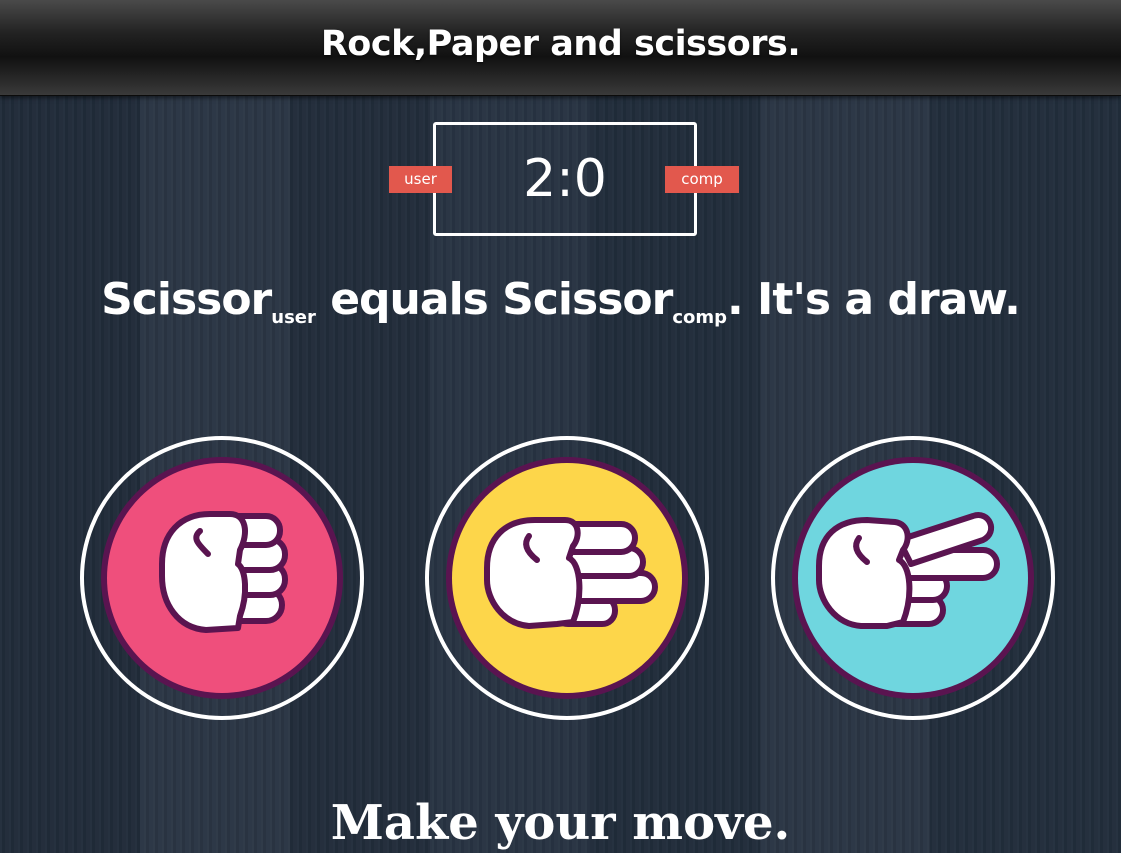 The image size is (1121, 853). I want to click on result-outcome: . It's a draw., so click(874, 299).